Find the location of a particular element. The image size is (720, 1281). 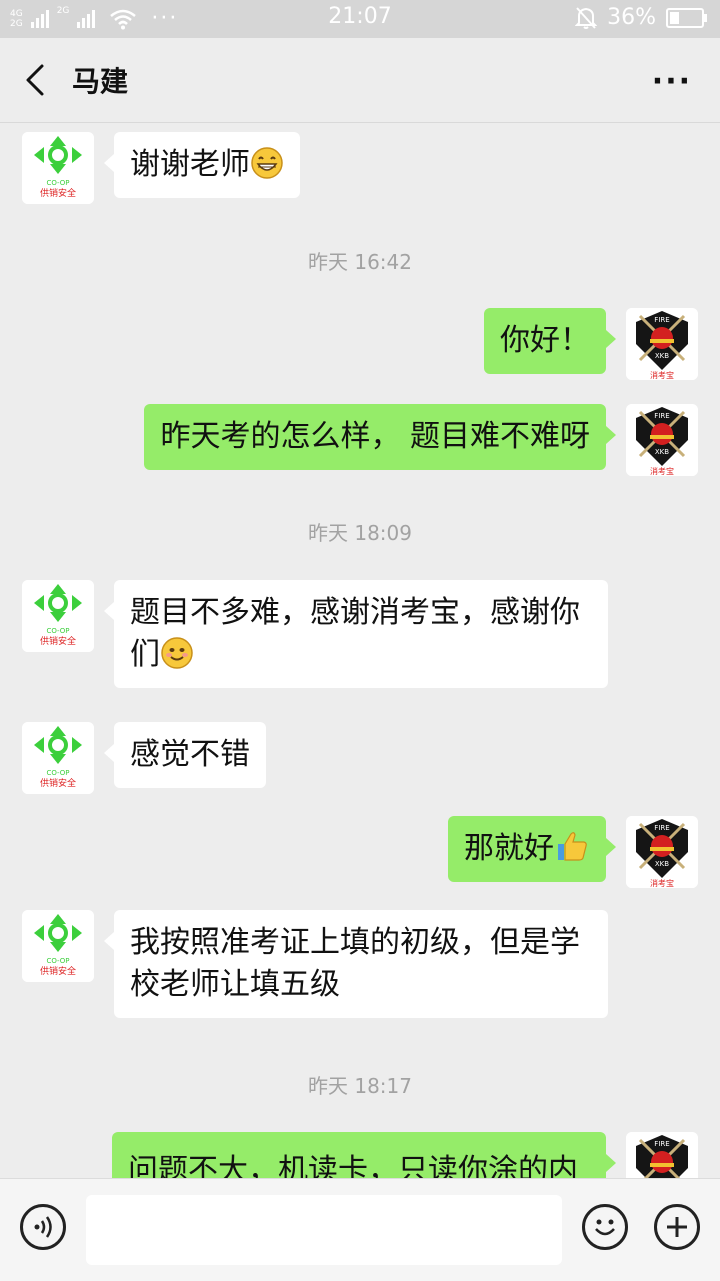

message-bubble: 感觉不错 is located at coordinates (185, 755).